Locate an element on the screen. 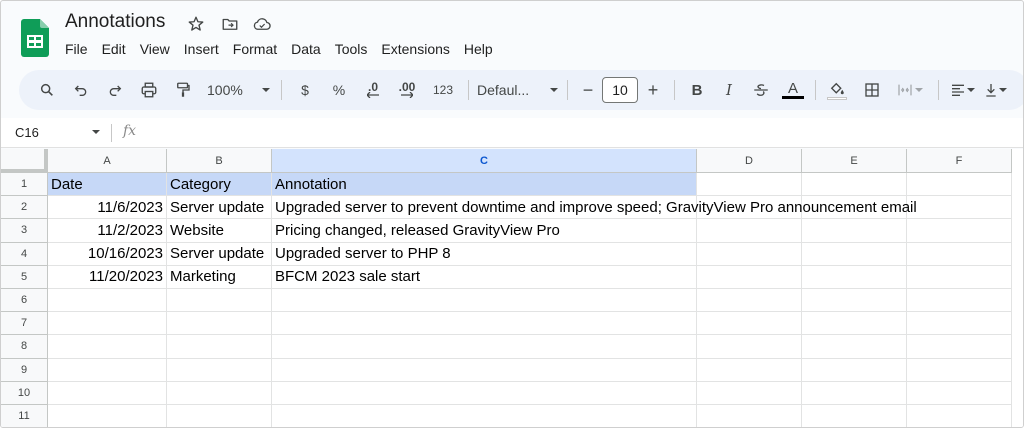 The image size is (1024, 428). cell-d1 is located at coordinates (749, 185).